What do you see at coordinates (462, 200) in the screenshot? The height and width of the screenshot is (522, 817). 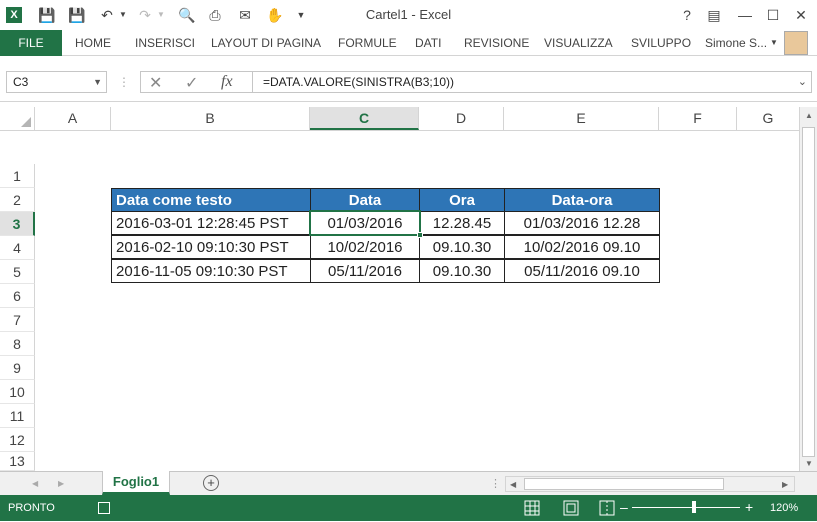 I see `table-header-cell: Ora` at bounding box center [462, 200].